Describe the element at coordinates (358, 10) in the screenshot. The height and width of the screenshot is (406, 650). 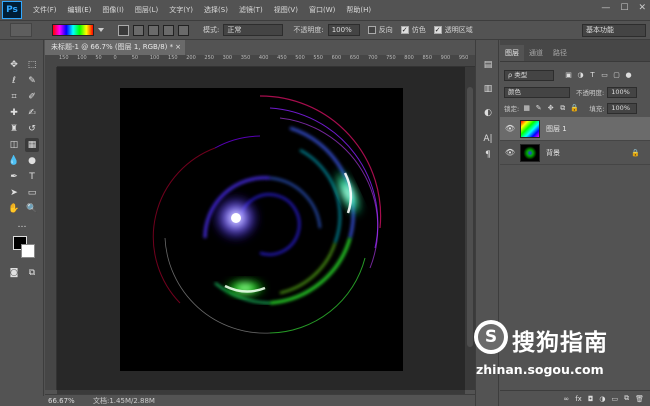
I see `menu-help: 帮助(H)` at that location.